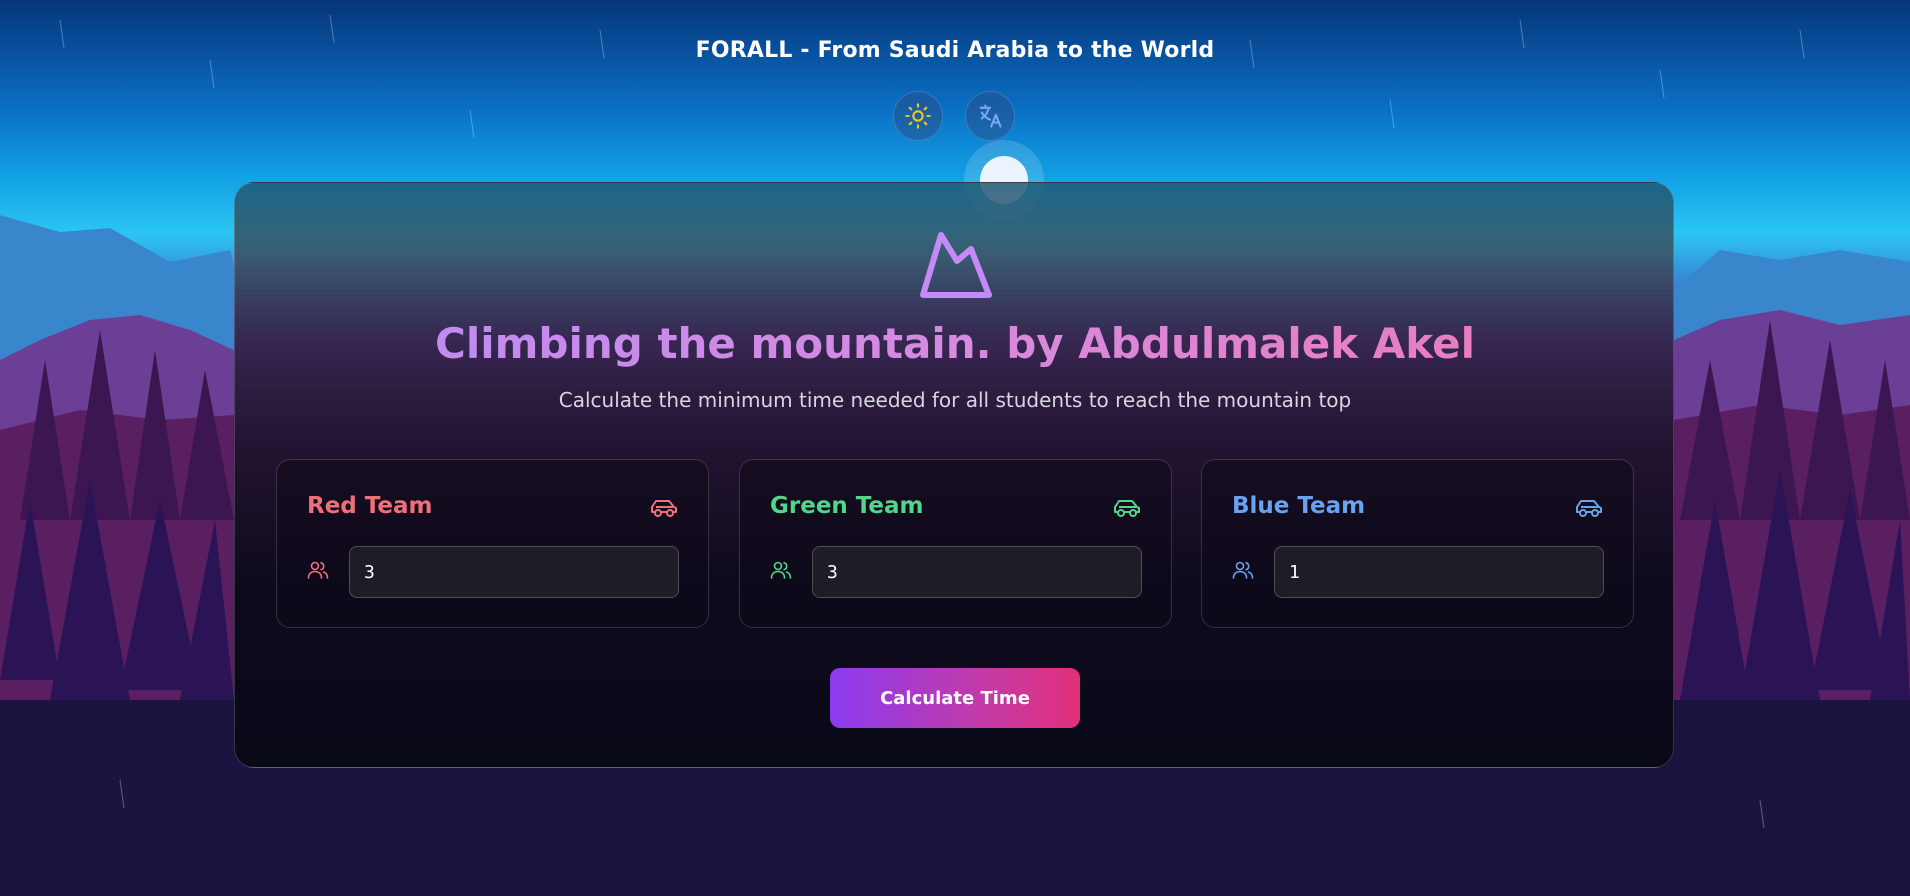 Image resolution: width=1910 pixels, height=896 pixels. Describe the element at coordinates (955, 698) in the screenshot. I see `calculate-time-button: Calculate Time` at that location.